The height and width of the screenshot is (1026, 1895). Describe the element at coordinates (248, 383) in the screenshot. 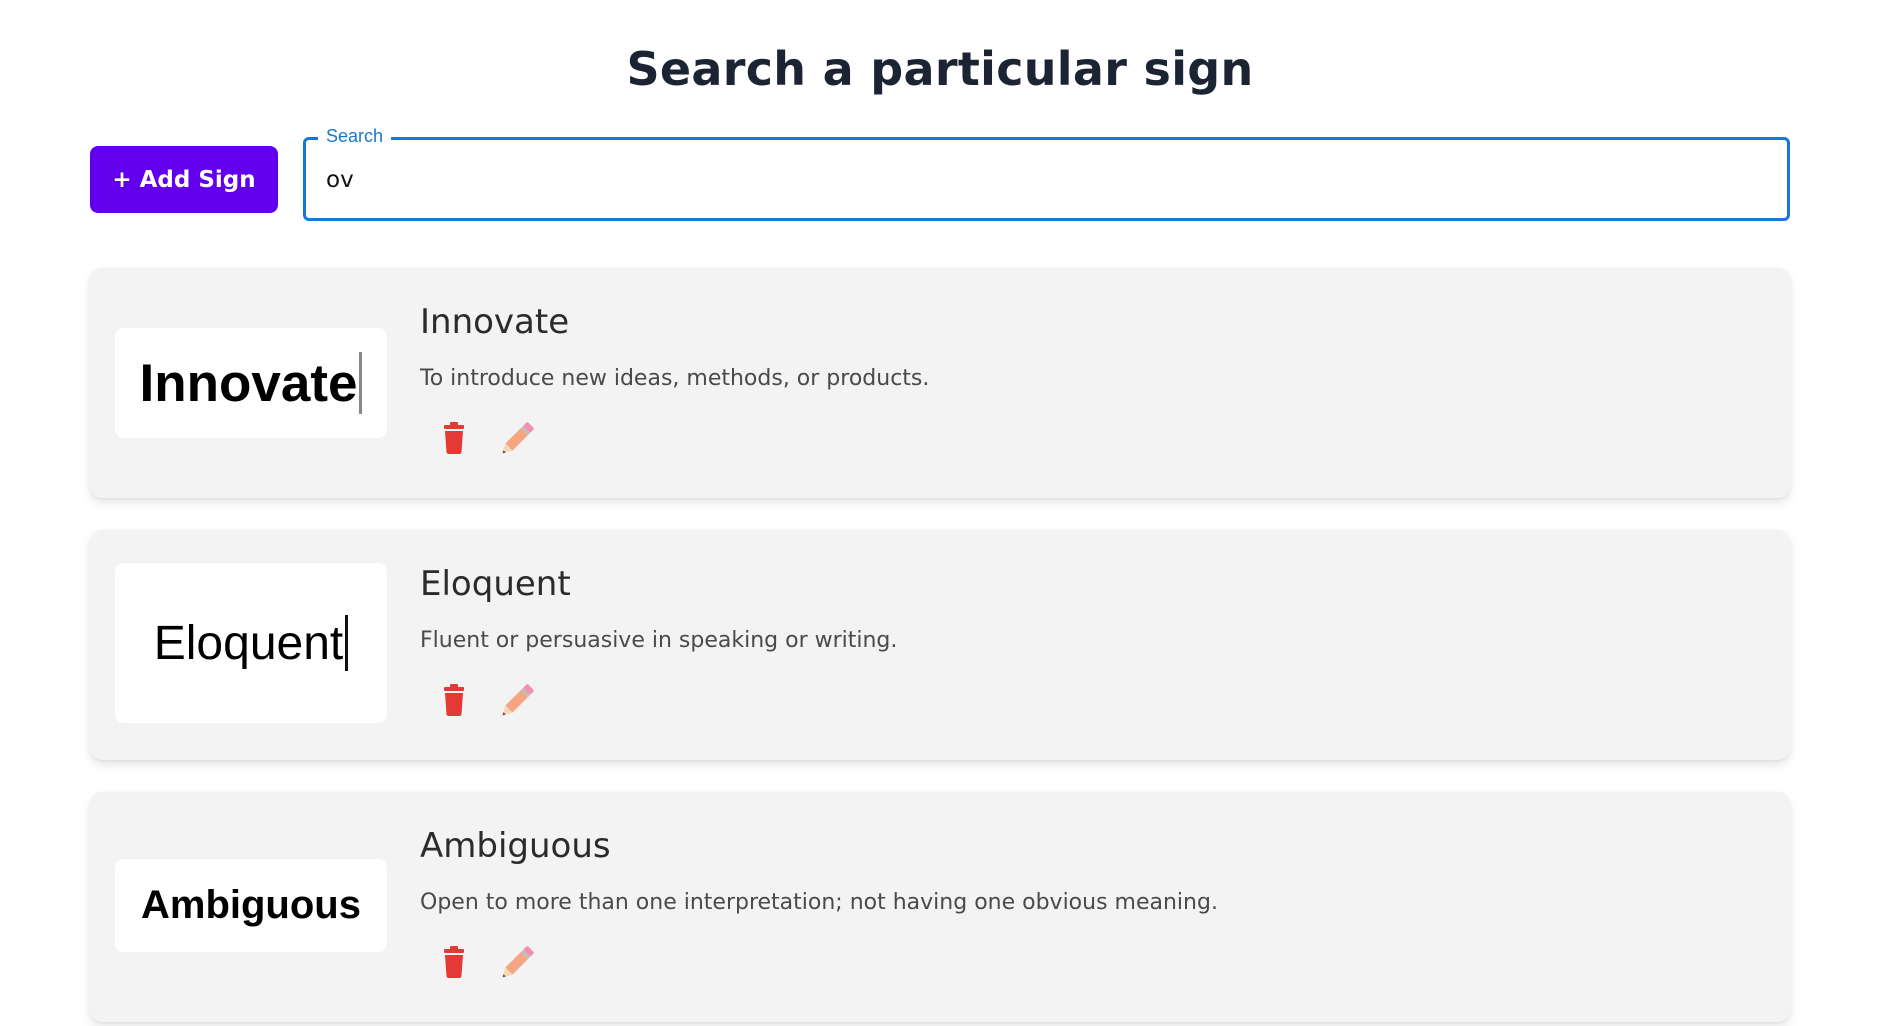

I see `sign-image-text: Innovate` at that location.